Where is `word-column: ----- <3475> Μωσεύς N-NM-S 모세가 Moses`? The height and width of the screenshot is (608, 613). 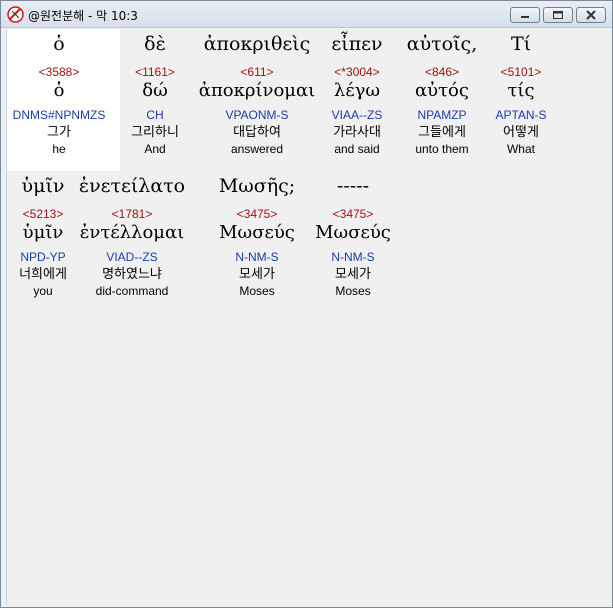
word-column: ----- <3475> Μωσεύς N-NM-S 모세가 Moses is located at coordinates (353, 235).